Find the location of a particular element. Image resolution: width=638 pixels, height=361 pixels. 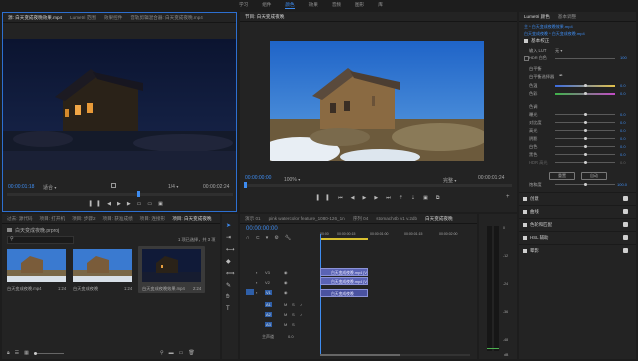

lumetri-section: 色轮和匹配 is located at coordinates (577, 224).